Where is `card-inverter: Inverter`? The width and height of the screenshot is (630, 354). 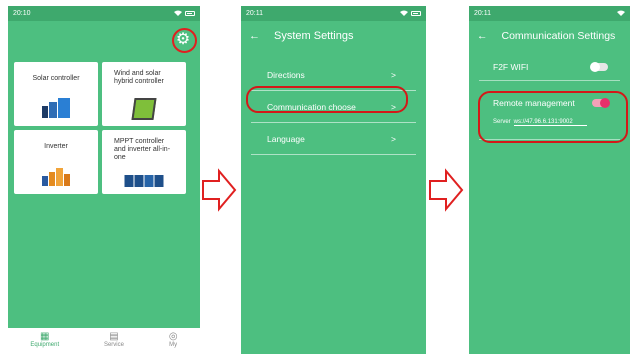 card-inverter: Inverter is located at coordinates (56, 162).